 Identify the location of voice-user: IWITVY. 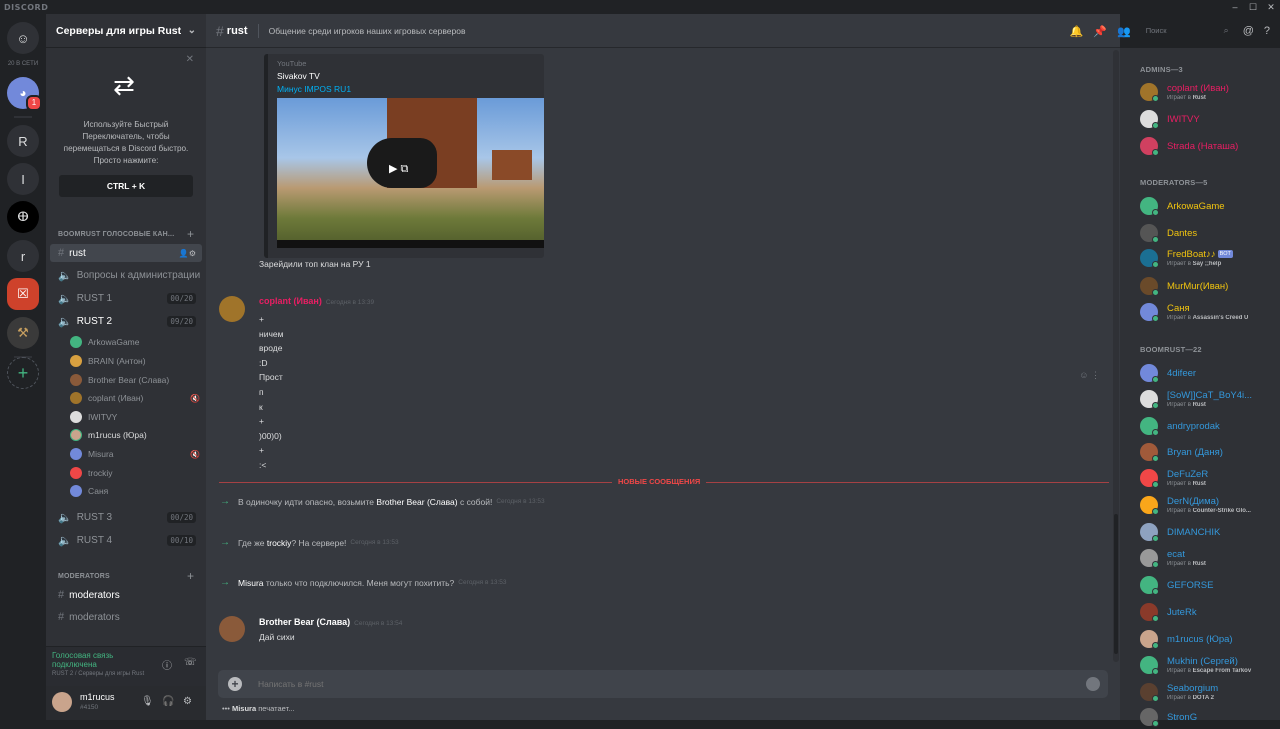
(135, 417).